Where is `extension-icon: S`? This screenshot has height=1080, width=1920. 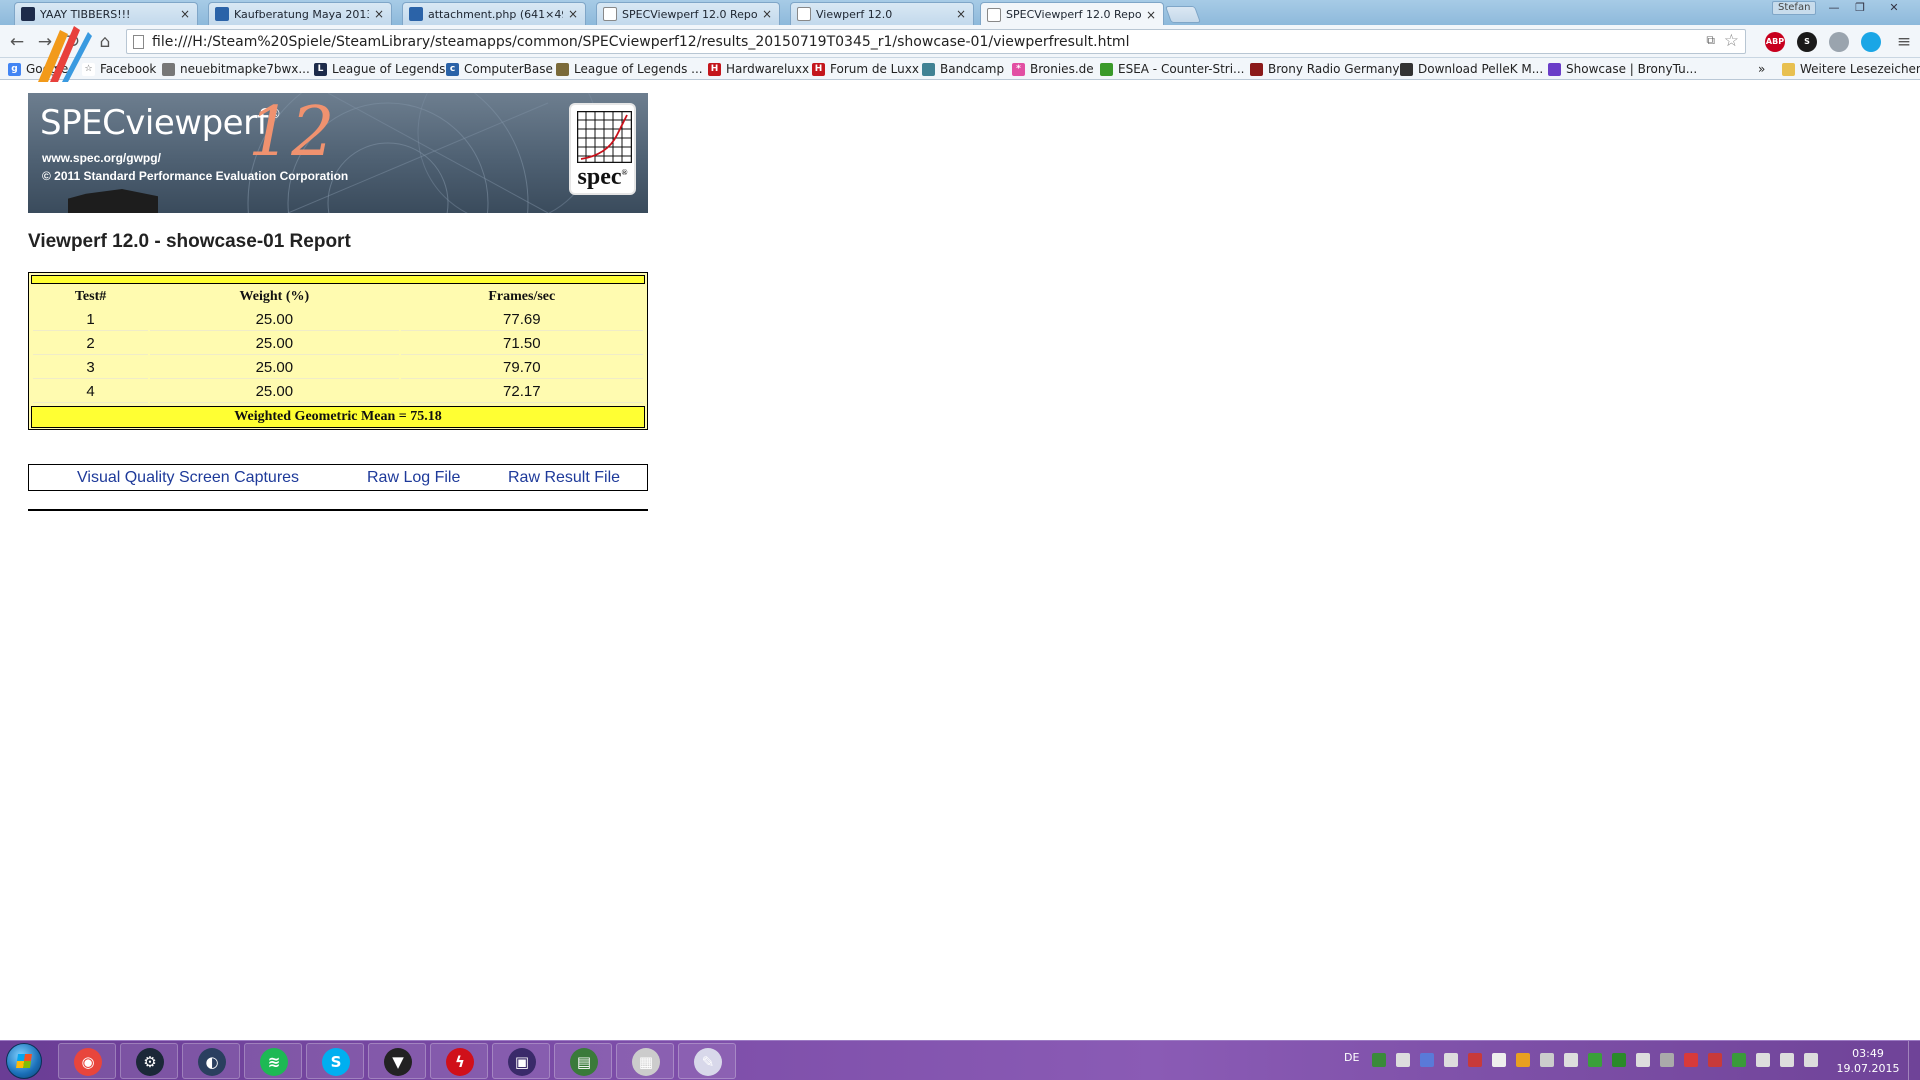
extension-icon: S is located at coordinates (1807, 42).